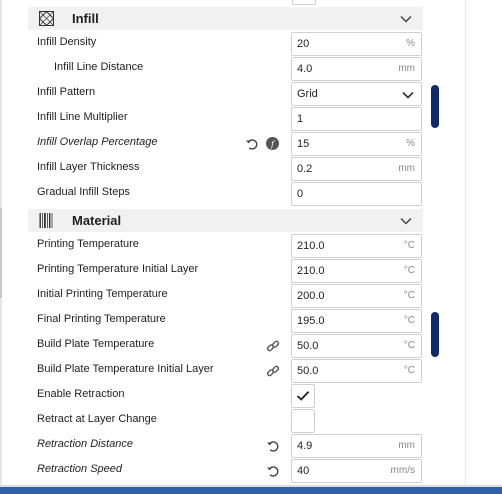 This screenshot has height=494, width=502. What do you see at coordinates (88, 167) in the screenshot?
I see `setting-label: Infill Layer Thickness` at bounding box center [88, 167].